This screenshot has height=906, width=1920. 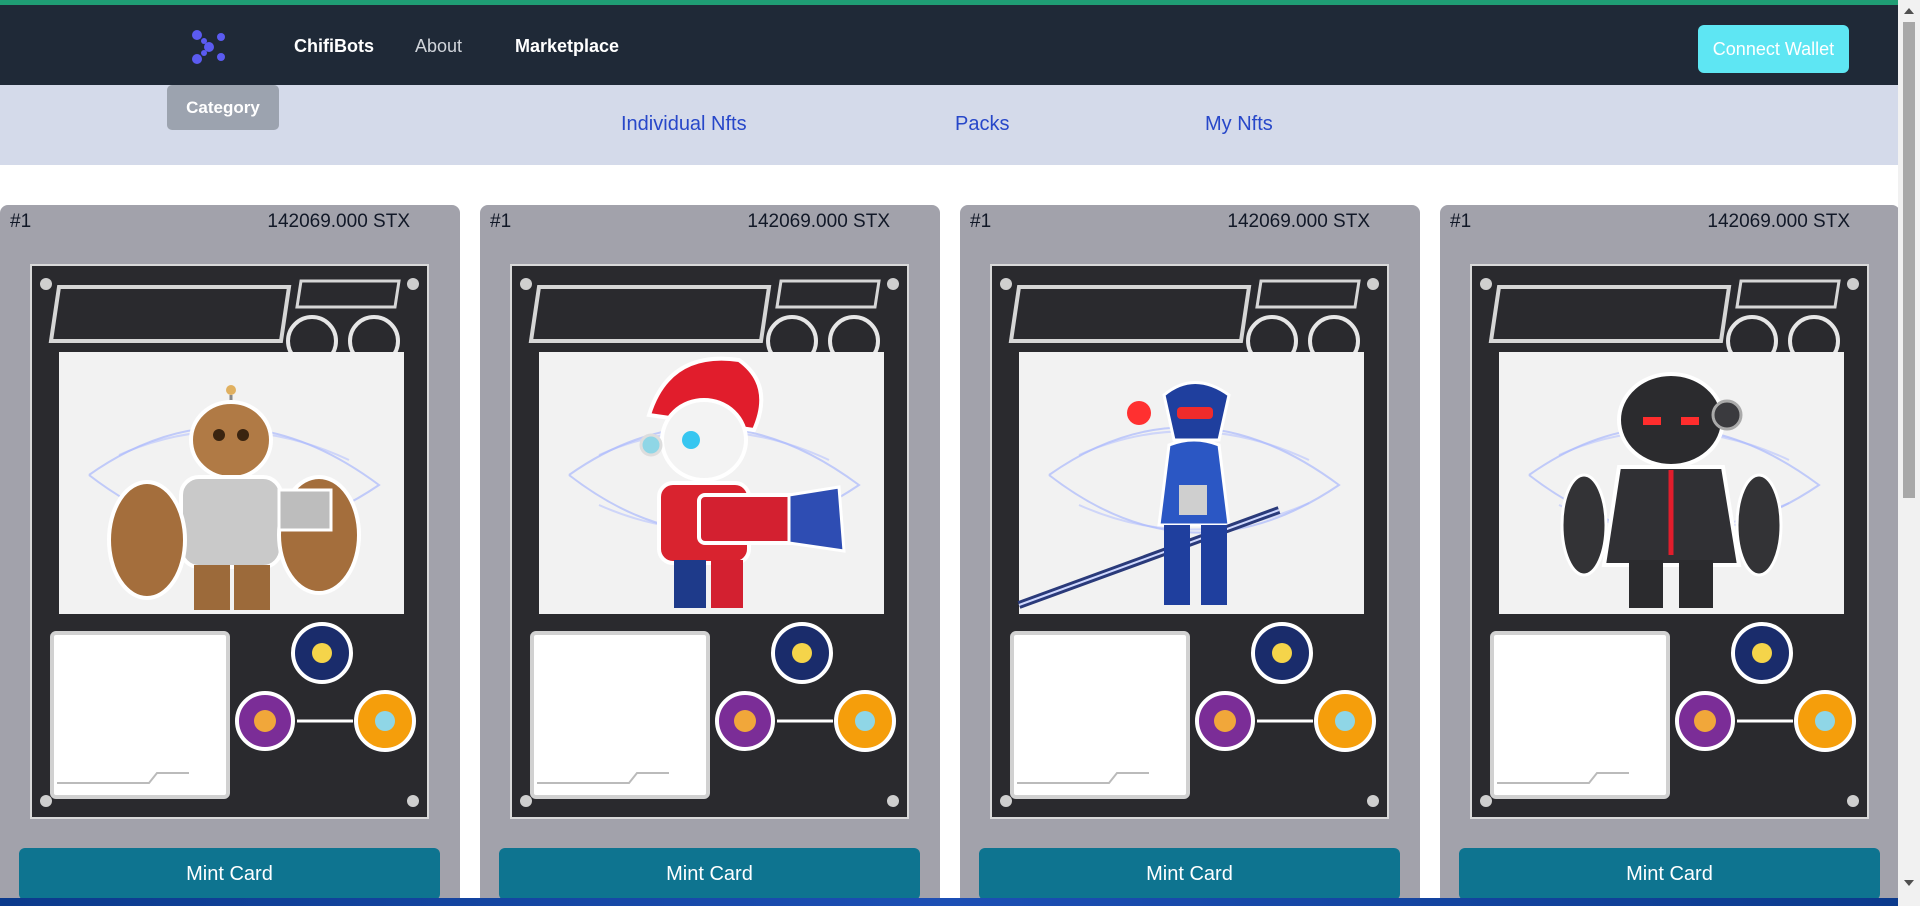 I want to click on page-scrollbar, so click(x=1909, y=453).